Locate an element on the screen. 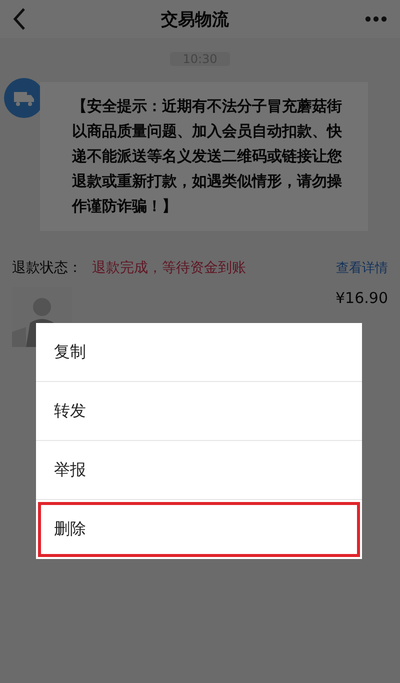 Image resolution: width=400 pixels, height=683 pixels. menu-item: 复制 is located at coordinates (199, 352).